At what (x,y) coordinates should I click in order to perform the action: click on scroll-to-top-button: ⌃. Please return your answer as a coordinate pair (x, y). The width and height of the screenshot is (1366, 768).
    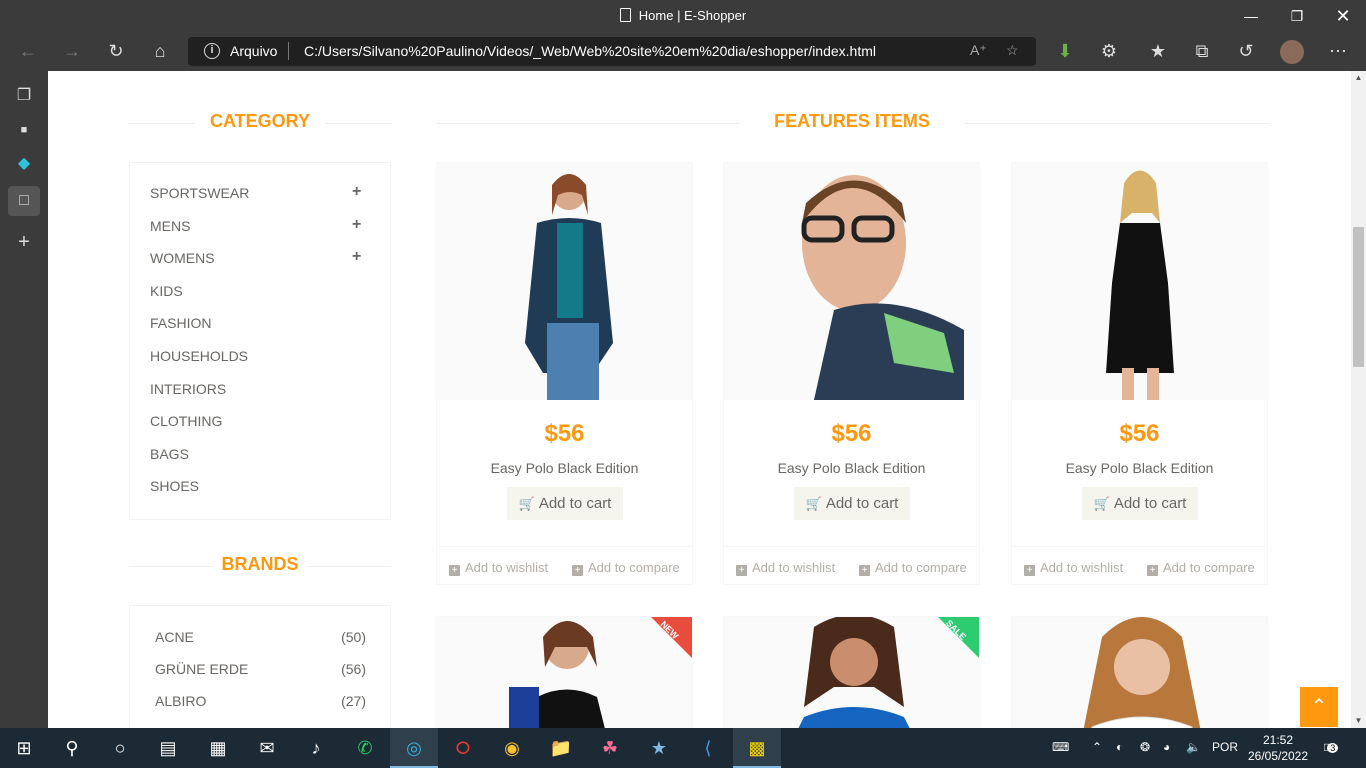
    Looking at the image, I should click on (1319, 707).